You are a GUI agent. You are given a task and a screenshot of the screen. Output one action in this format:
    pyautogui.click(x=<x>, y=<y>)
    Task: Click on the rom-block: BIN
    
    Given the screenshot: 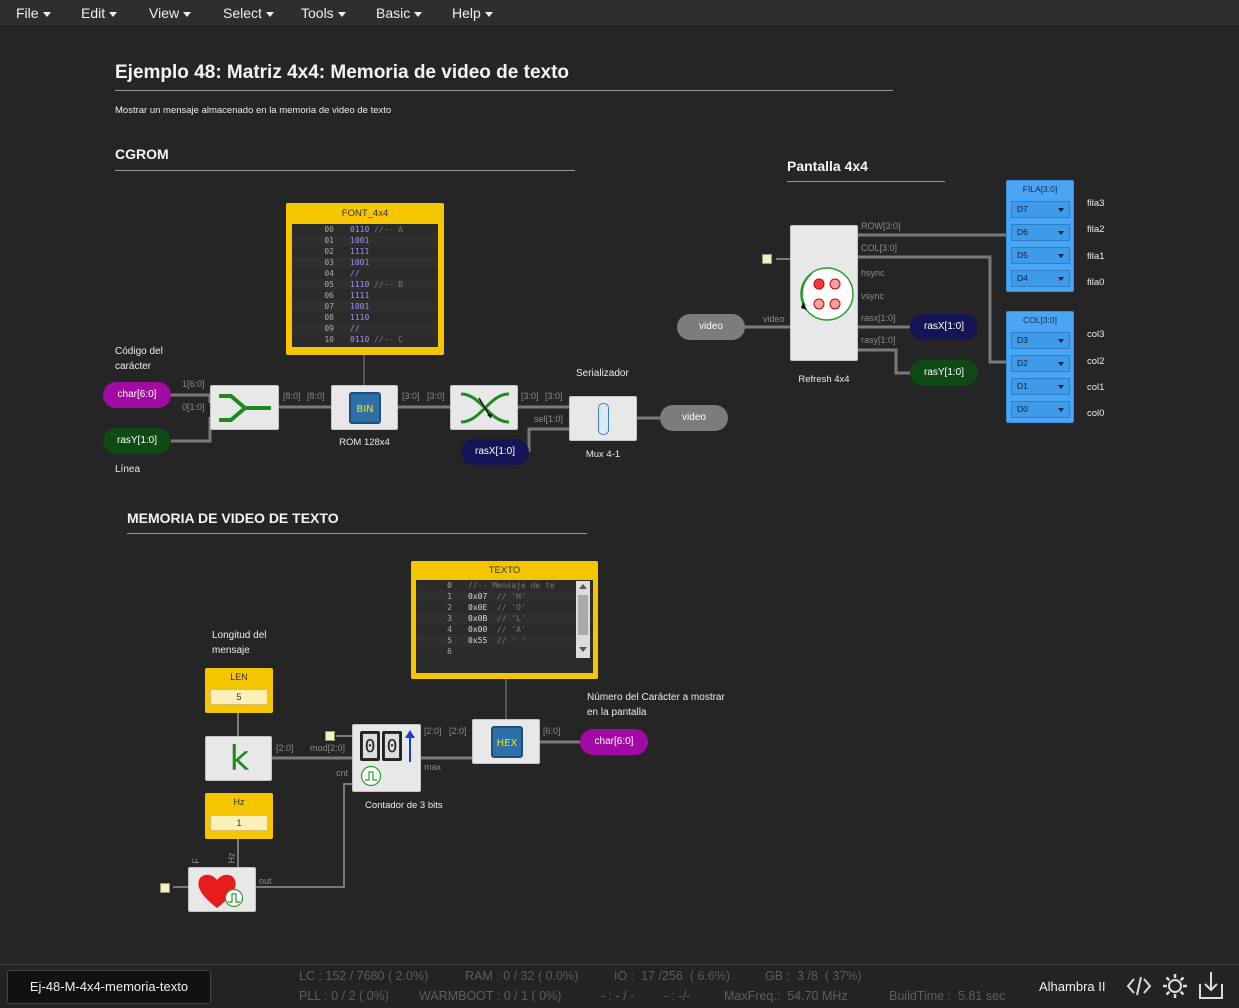 What is the action you would take?
    pyautogui.click(x=364, y=407)
    